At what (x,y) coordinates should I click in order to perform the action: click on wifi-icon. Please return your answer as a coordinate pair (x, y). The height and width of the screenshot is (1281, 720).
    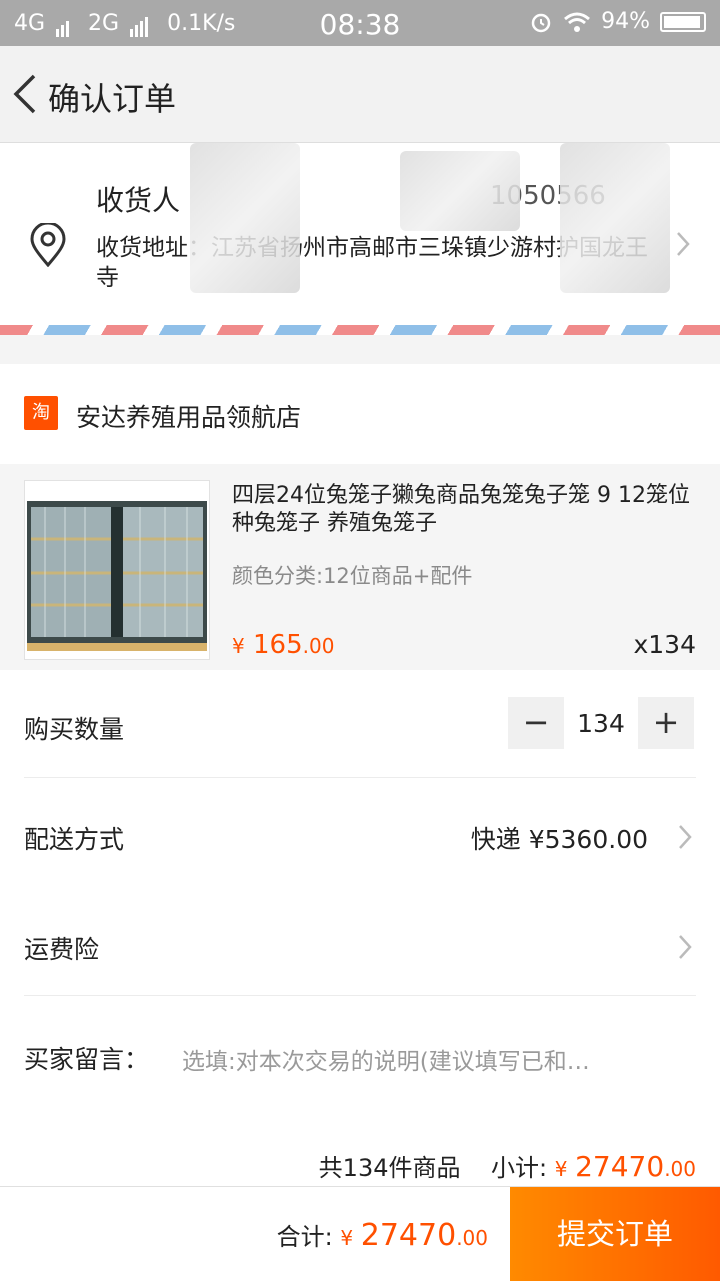
    Looking at the image, I should click on (577, 22).